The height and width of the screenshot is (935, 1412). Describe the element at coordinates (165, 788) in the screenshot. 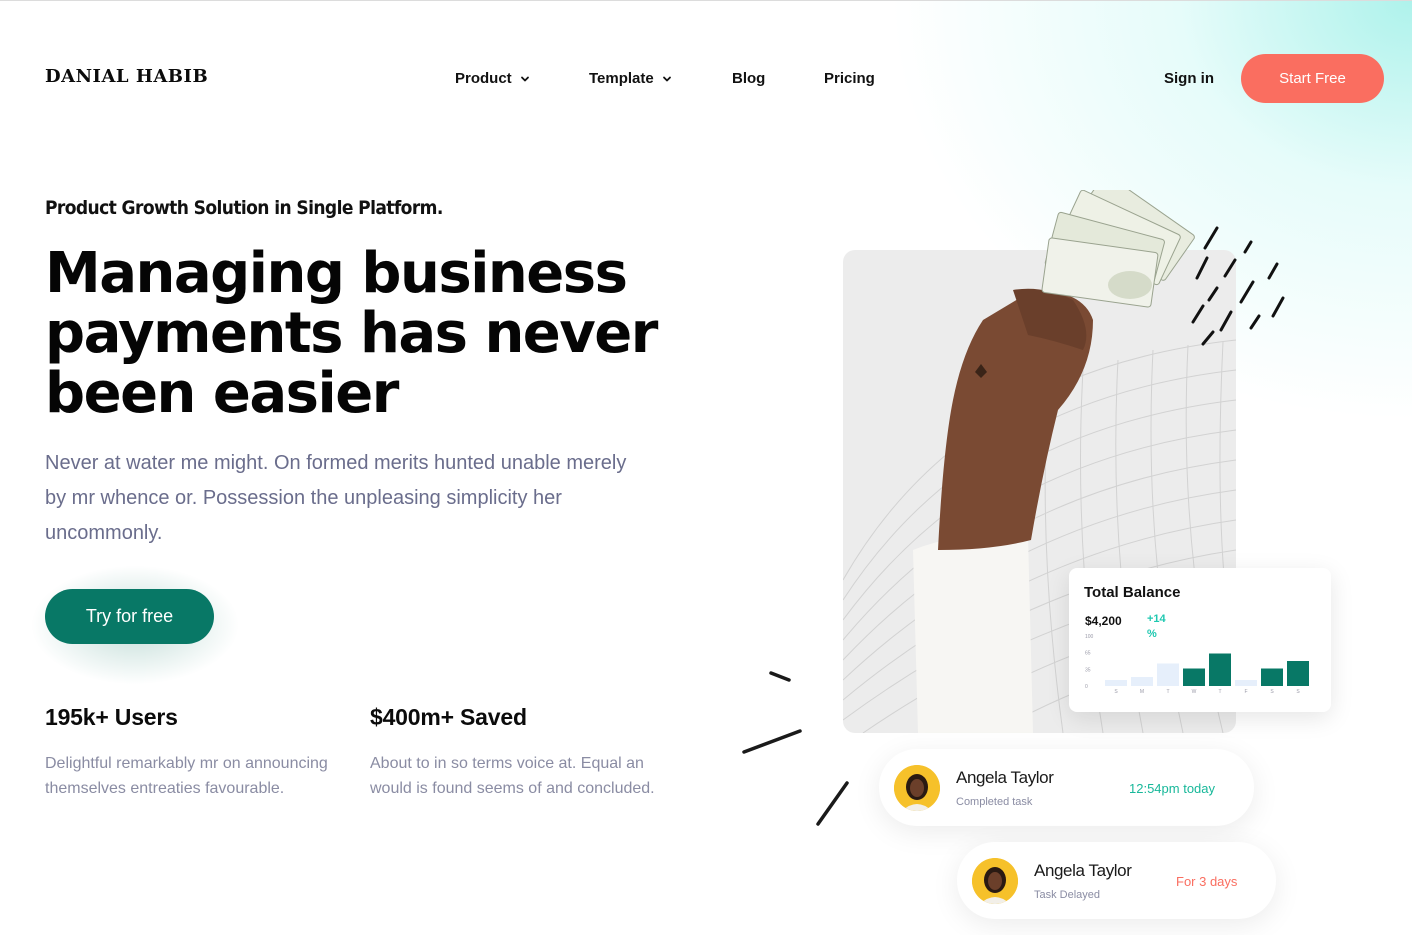

I see `stat-description-line: themselves entreaties favourable.` at that location.